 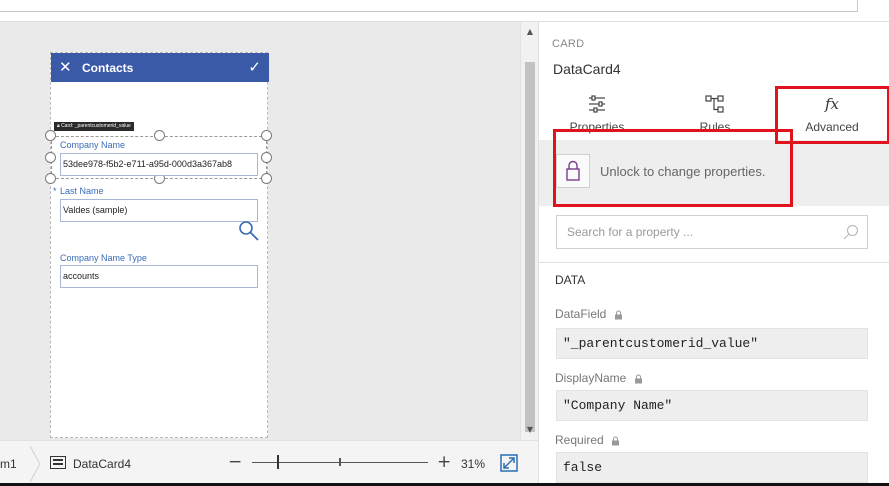 I want to click on property-label-displayname: DisplayName, so click(x=599, y=378).